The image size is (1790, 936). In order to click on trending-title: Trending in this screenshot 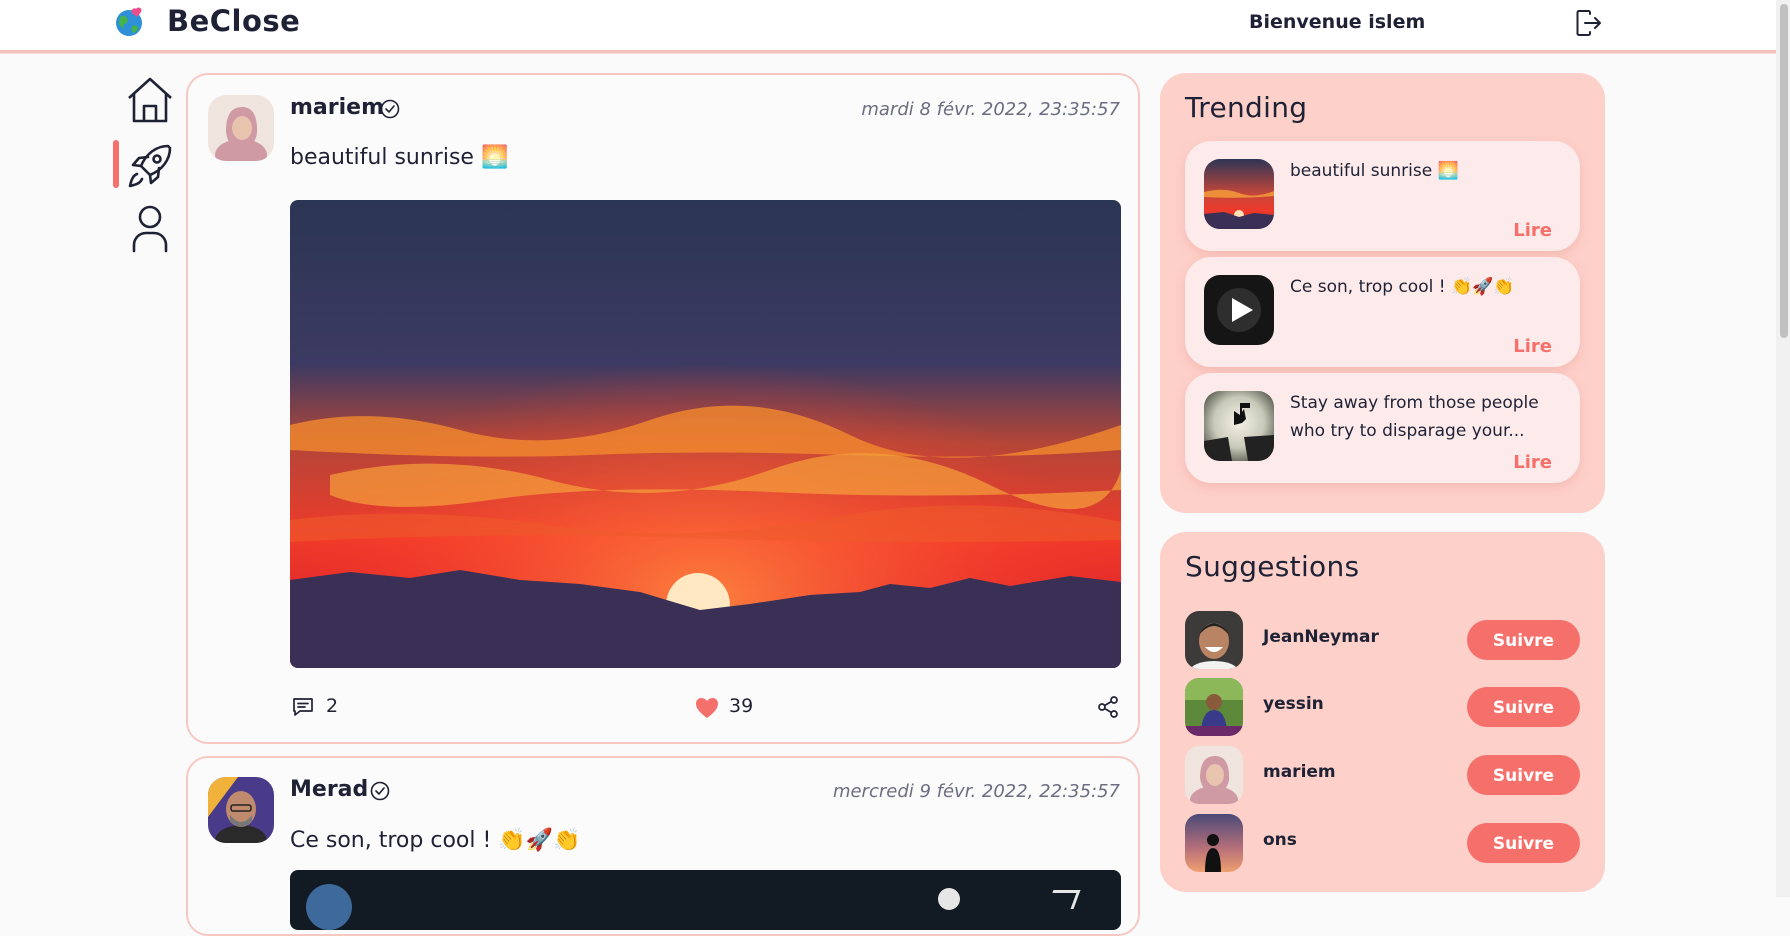, I will do `click(1246, 107)`.